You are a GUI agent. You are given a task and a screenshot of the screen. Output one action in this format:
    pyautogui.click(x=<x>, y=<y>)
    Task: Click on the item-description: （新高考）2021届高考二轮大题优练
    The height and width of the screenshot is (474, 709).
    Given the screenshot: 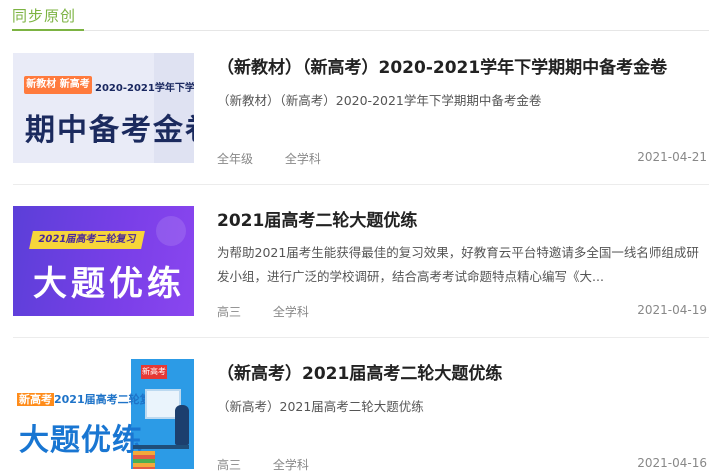 What is the action you would take?
    pyautogui.click(x=320, y=406)
    